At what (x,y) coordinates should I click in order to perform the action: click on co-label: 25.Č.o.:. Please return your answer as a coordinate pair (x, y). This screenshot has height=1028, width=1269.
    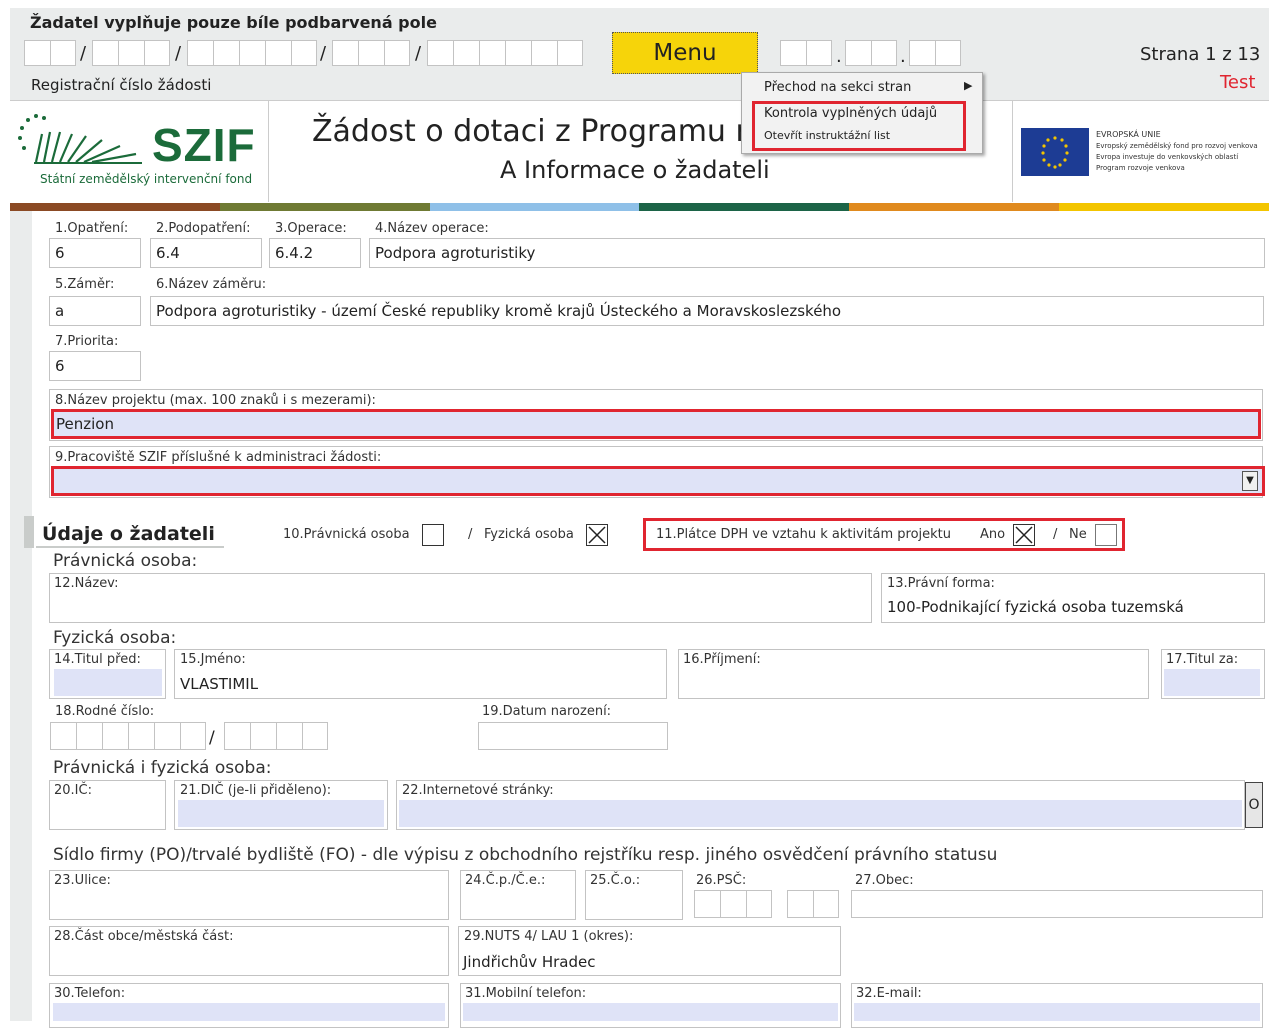
    Looking at the image, I should click on (615, 880).